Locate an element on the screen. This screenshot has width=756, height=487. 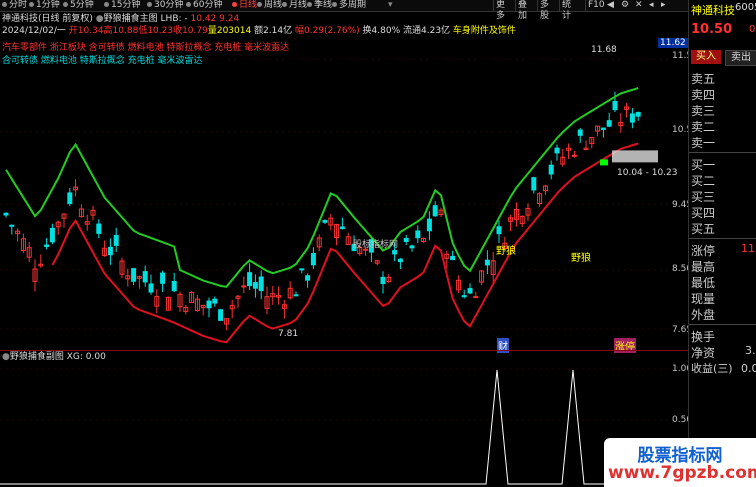
volume-label: 现量 is located at coordinates (703, 299).